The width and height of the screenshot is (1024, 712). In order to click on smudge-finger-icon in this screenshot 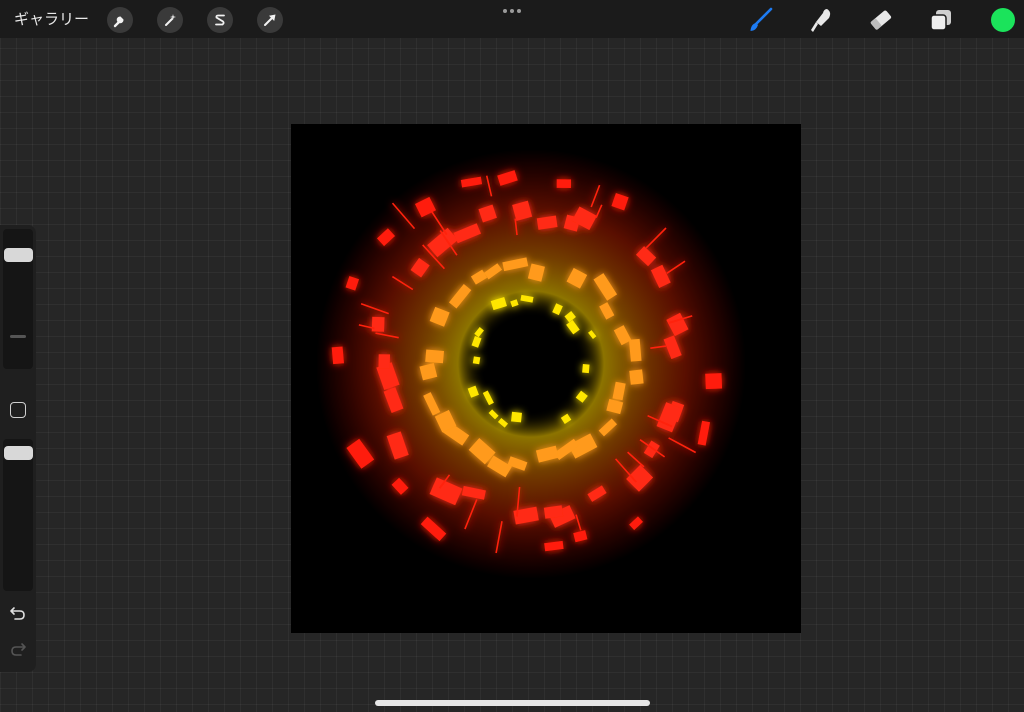, I will do `click(821, 20)`.